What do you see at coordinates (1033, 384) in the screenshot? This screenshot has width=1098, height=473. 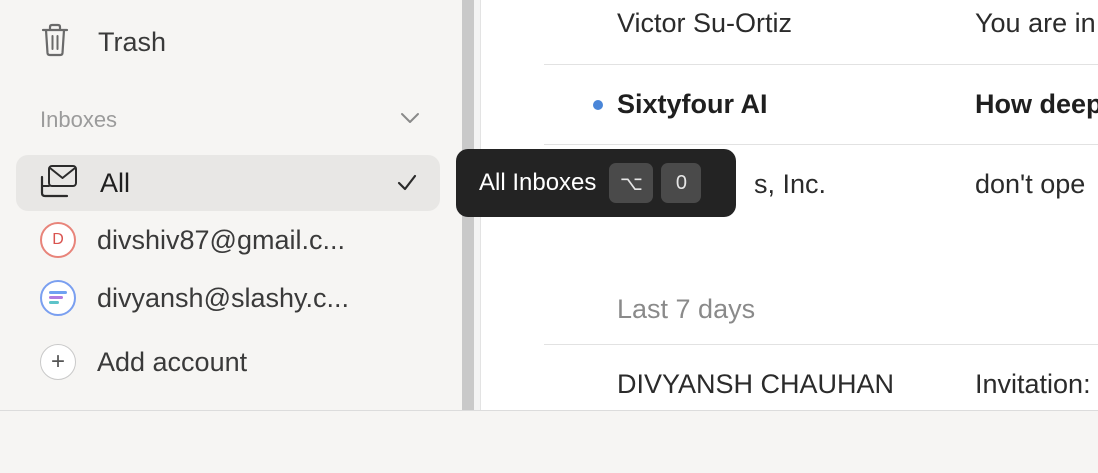 I see `message-subject: Invitation:` at bounding box center [1033, 384].